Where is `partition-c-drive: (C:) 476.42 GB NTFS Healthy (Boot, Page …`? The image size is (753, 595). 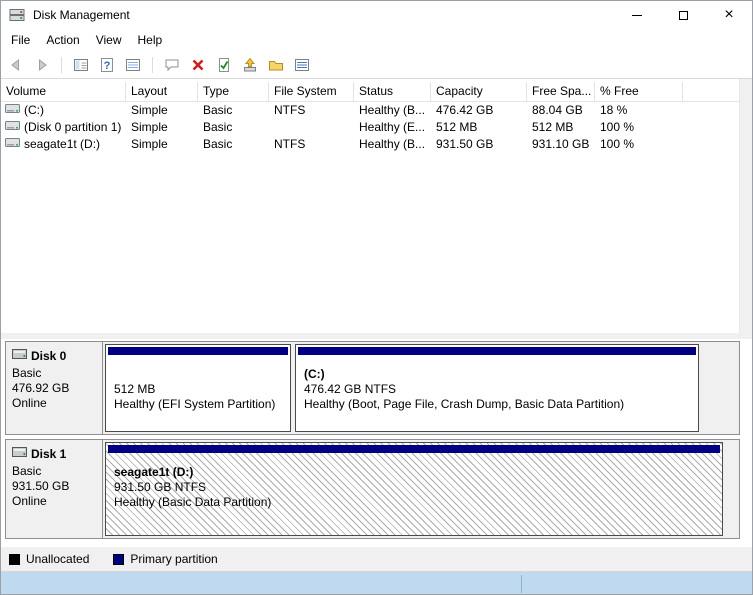 partition-c-drive: (C:) 476.42 GB NTFS Healthy (Boot, Page … is located at coordinates (497, 388).